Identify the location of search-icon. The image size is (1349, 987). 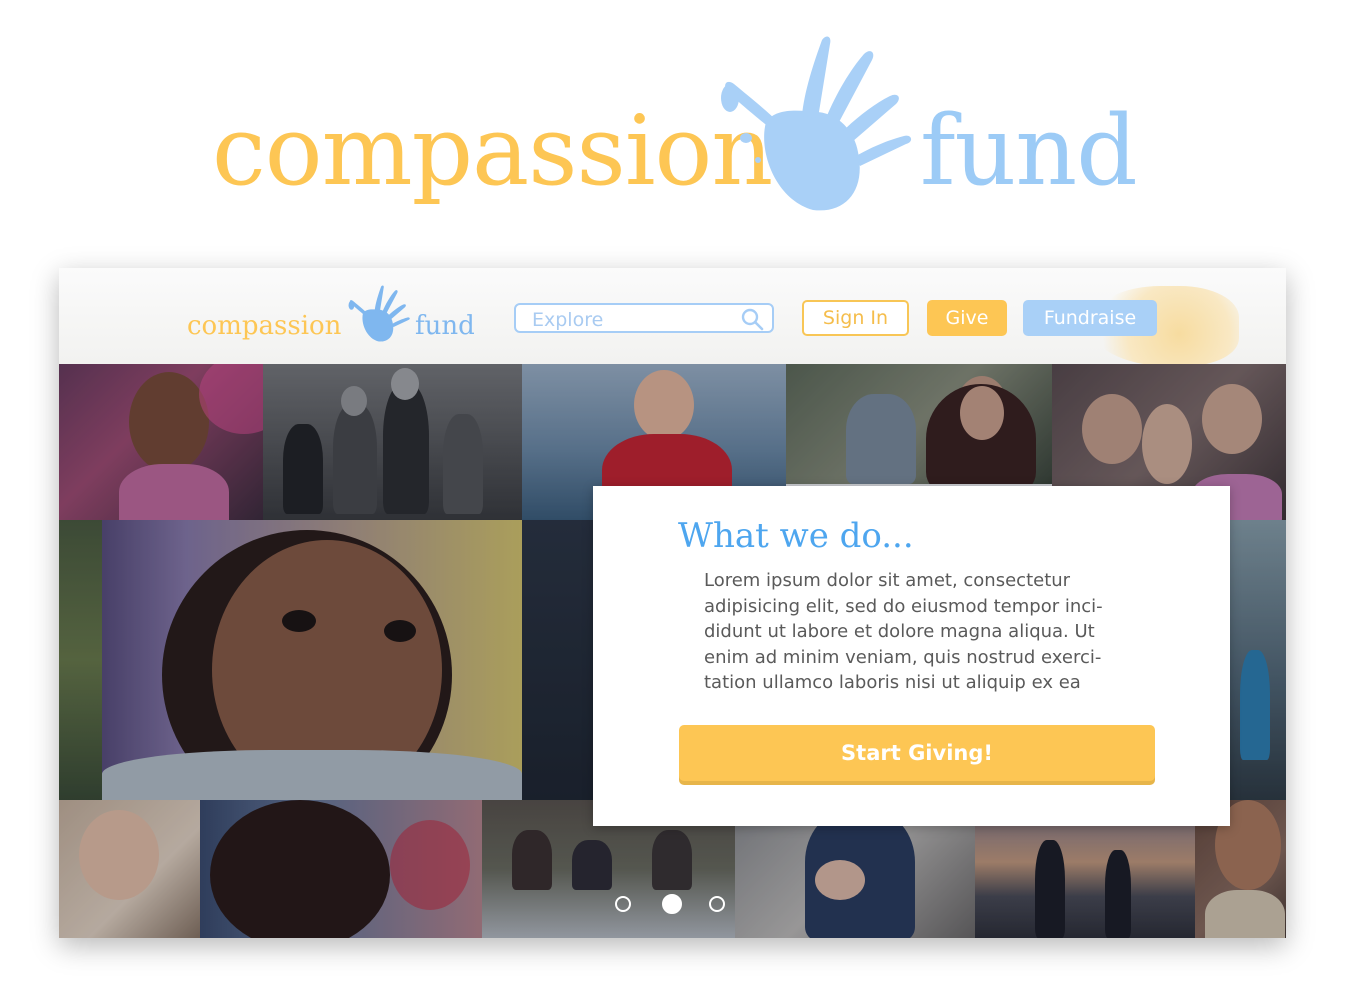
(752, 319).